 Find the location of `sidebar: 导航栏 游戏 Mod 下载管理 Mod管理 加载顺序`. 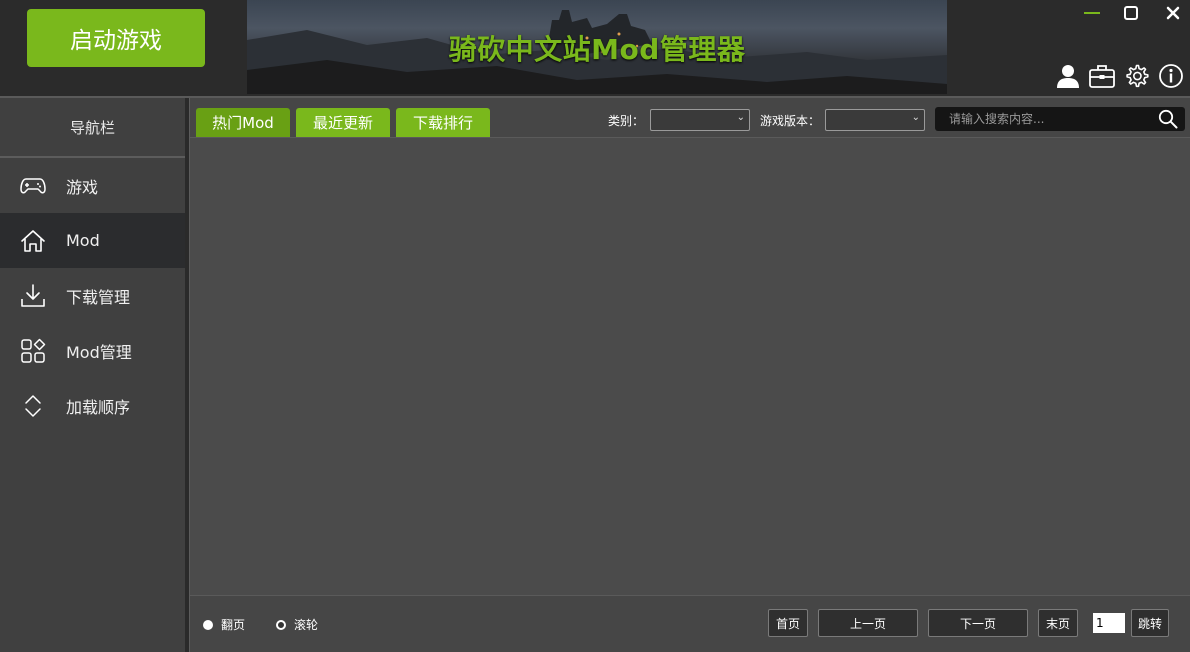

sidebar: 导航栏 游戏 Mod 下载管理 Mod管理 加载顺序 is located at coordinates (92, 375).